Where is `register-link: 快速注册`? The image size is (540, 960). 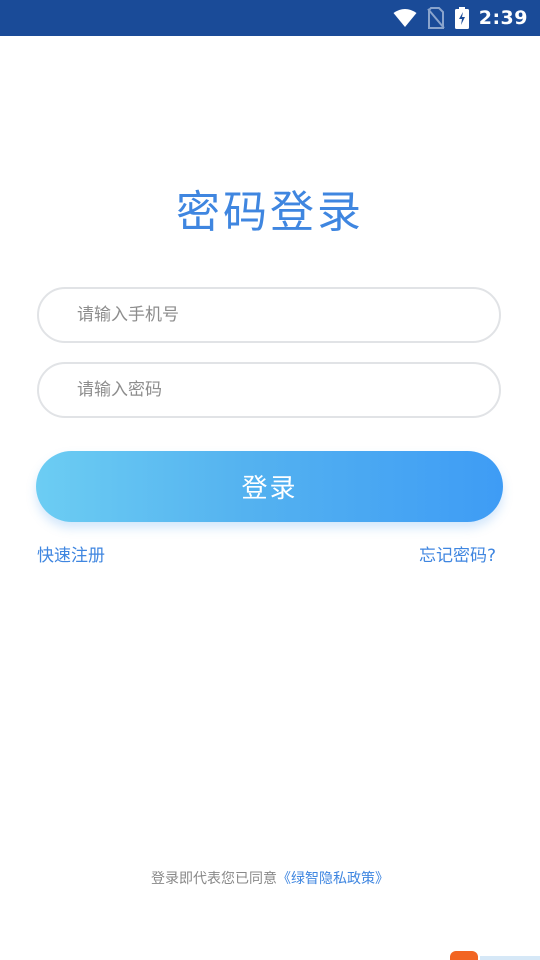 register-link: 快速注册 is located at coordinates (71, 553).